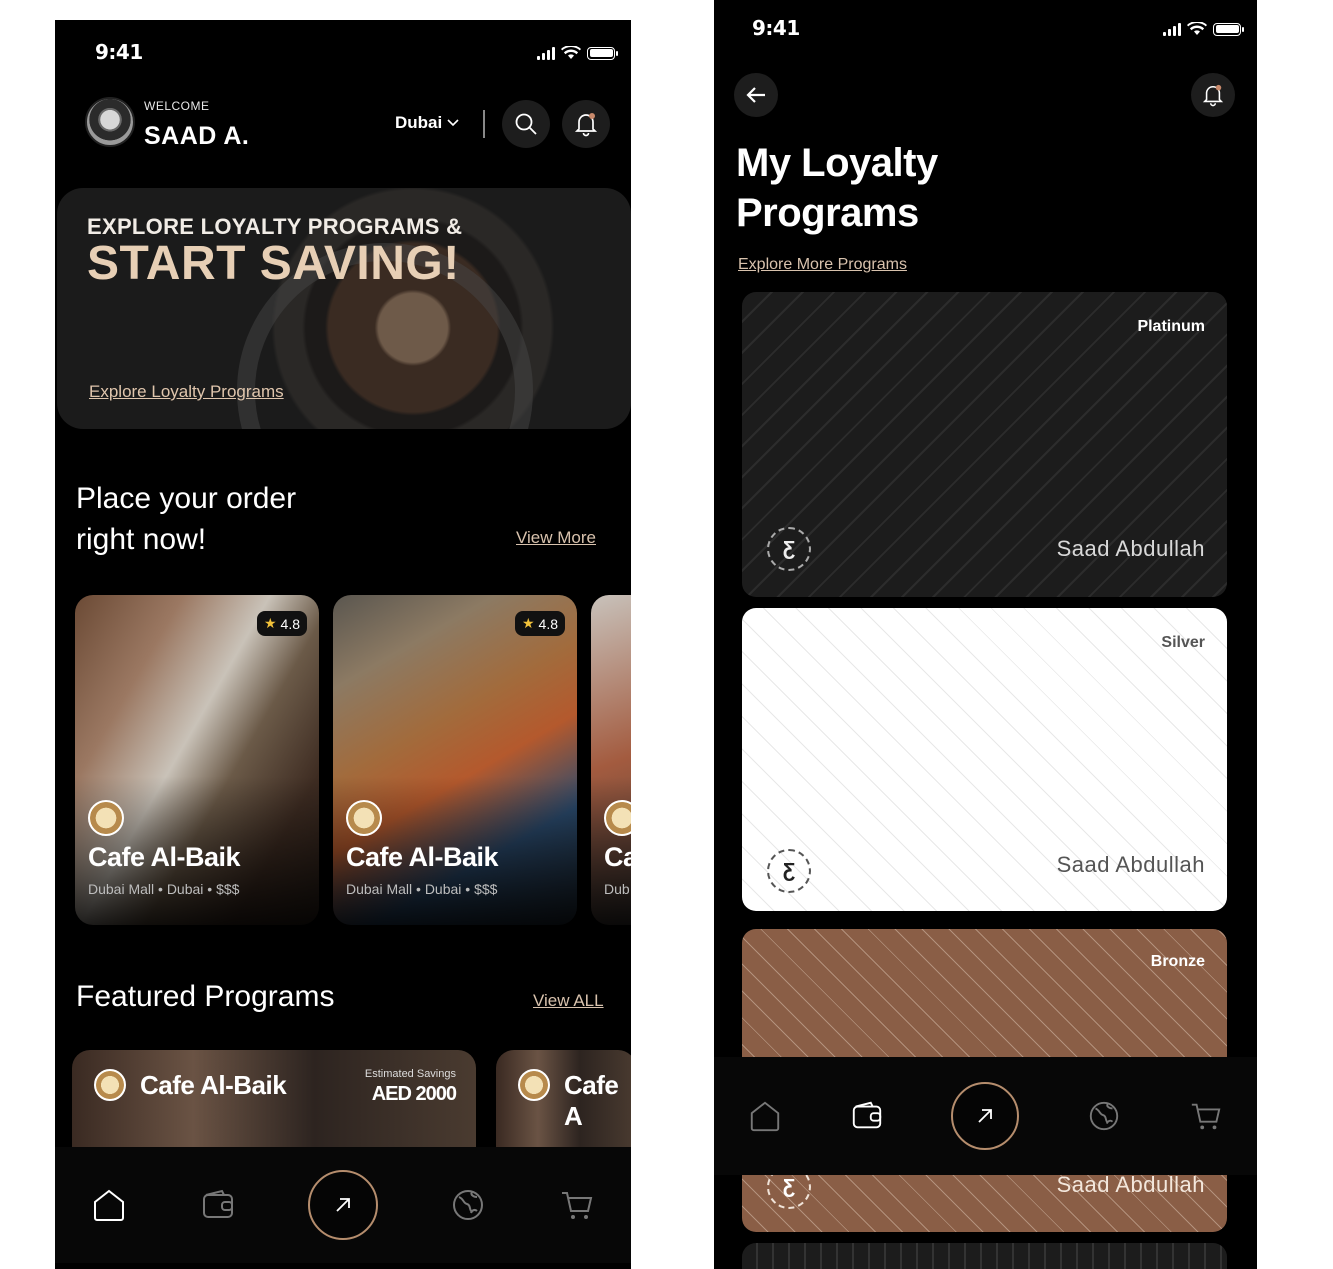  Describe the element at coordinates (1171, 326) in the screenshot. I see `card-tier: Platinum` at that location.